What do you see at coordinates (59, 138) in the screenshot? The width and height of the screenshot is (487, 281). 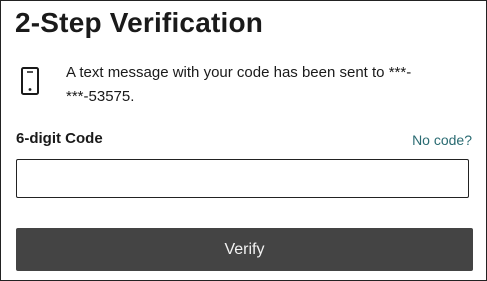 I see `code-field-label: 6-digit Code` at bounding box center [59, 138].